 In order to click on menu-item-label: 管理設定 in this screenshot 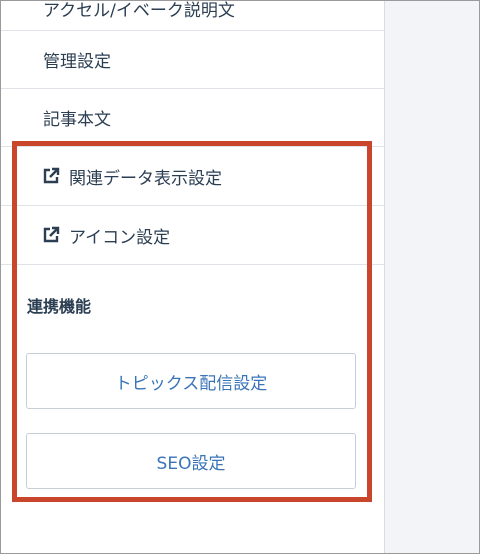, I will do `click(77, 62)`.